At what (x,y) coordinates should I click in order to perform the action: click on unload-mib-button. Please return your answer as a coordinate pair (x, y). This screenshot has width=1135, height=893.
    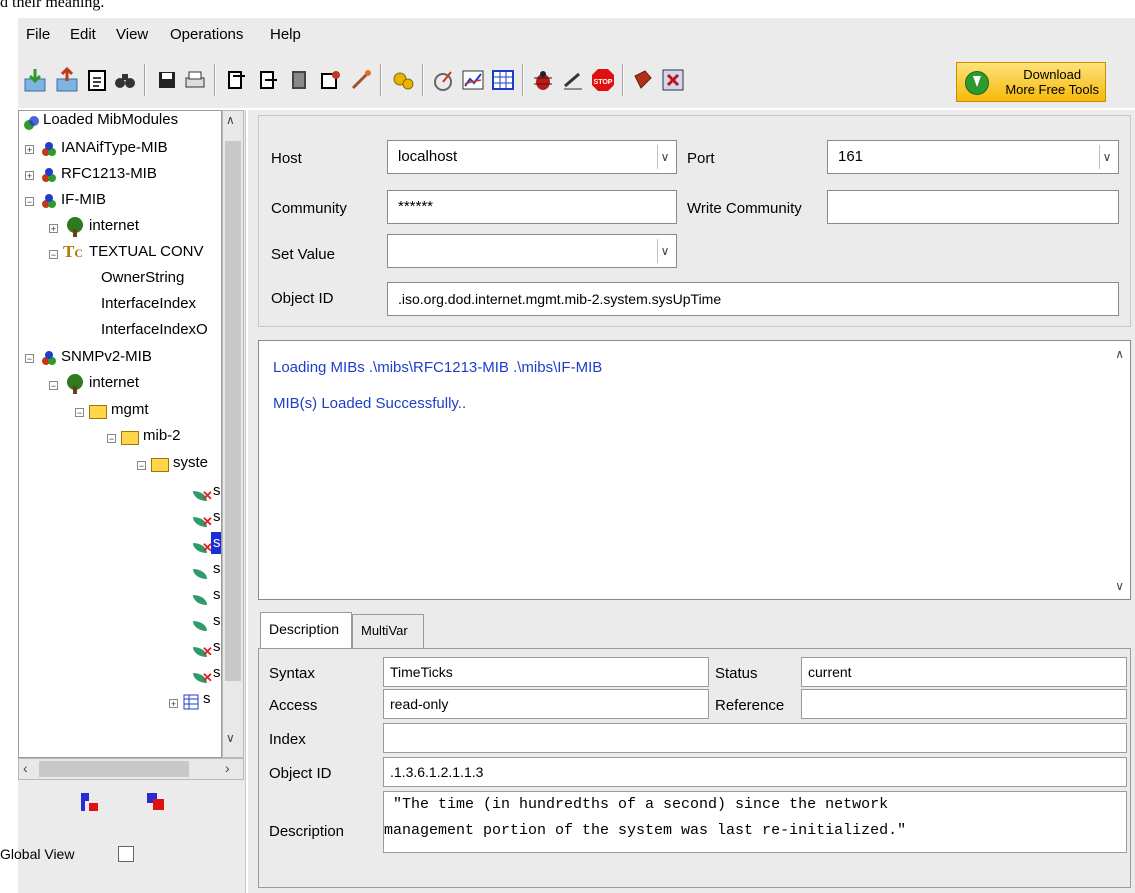
    Looking at the image, I should click on (67, 80).